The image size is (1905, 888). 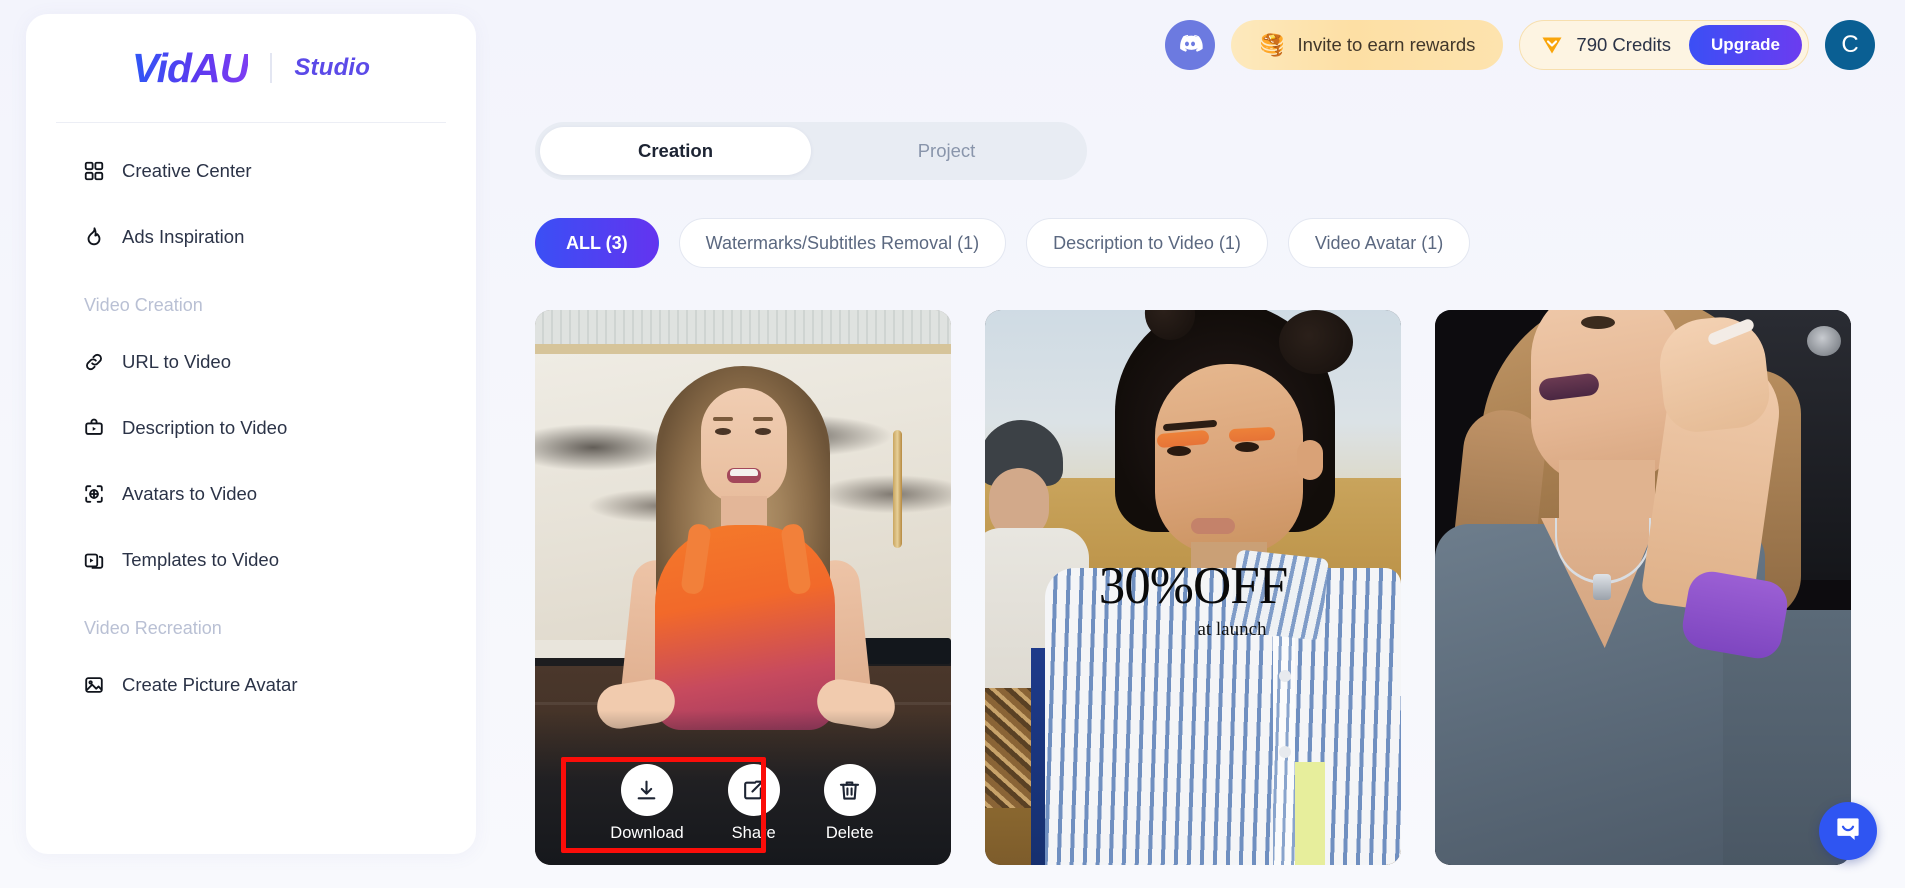 I want to click on sidebar-item-label: Description to Video, so click(x=205, y=427).